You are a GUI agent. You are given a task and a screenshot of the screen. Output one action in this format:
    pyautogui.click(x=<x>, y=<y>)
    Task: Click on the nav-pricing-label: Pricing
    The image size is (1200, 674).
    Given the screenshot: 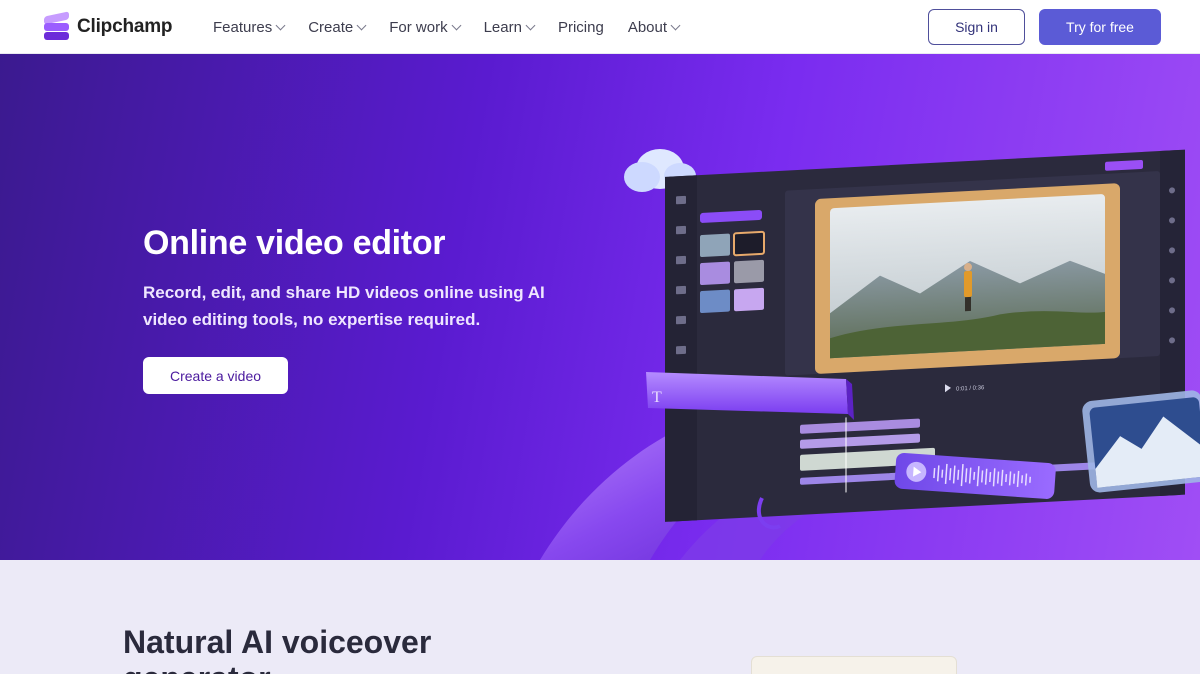 What is the action you would take?
    pyautogui.click(x=580, y=27)
    